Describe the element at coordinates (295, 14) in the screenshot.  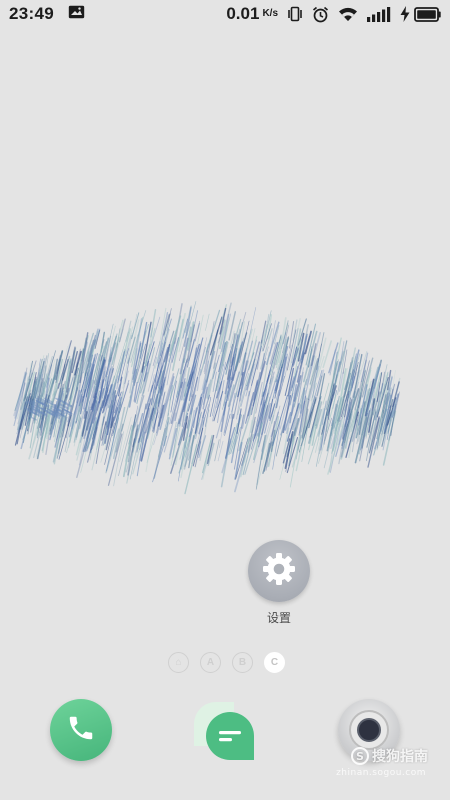
I see `vibrate-icon` at that location.